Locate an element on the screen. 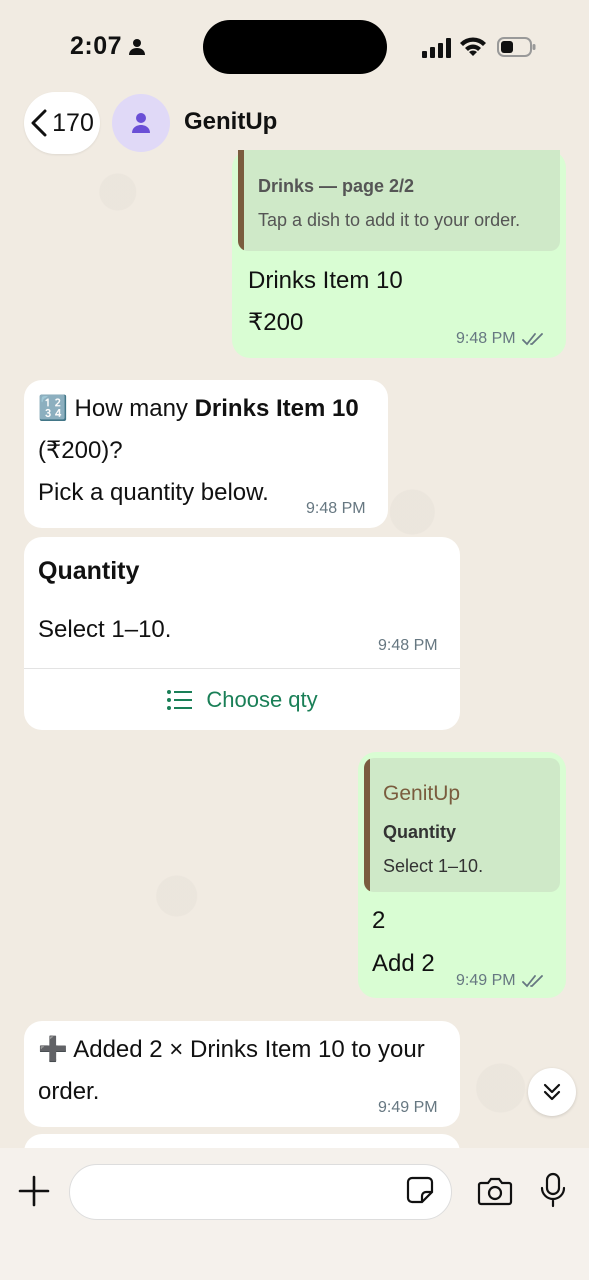 The image size is (589, 1280). person-avatar-icon is located at coordinates (141, 123).